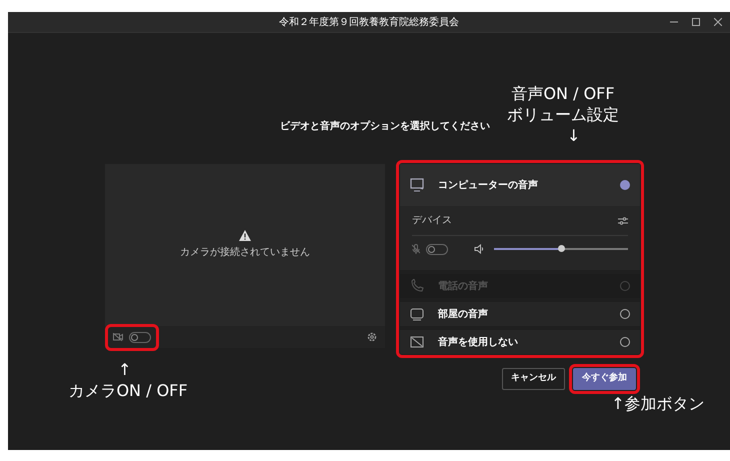 The image size is (730, 461). What do you see at coordinates (488, 185) in the screenshot?
I see `option-label: コンピューターの音声` at bounding box center [488, 185].